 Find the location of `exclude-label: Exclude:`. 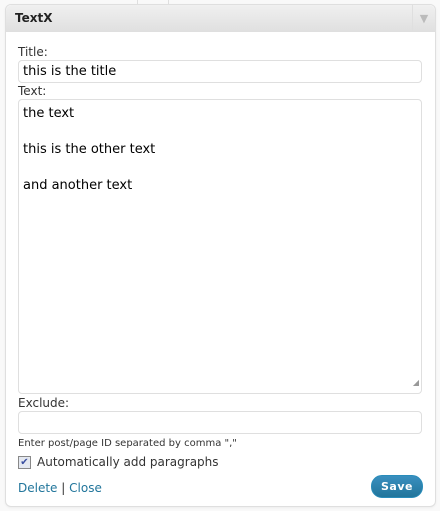

exclude-label: Exclude: is located at coordinates (44, 403).